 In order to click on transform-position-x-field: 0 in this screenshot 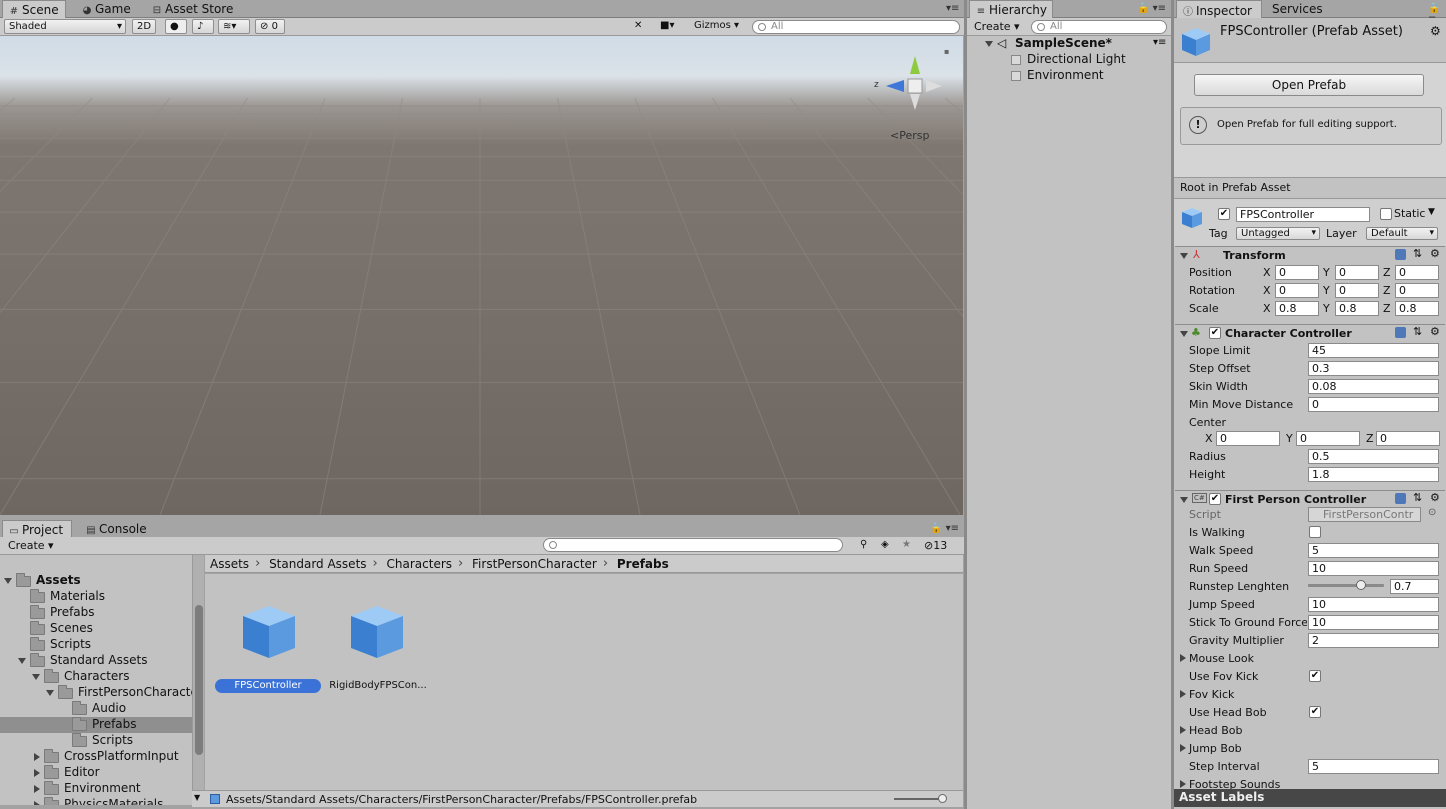, I will do `click(1297, 272)`.